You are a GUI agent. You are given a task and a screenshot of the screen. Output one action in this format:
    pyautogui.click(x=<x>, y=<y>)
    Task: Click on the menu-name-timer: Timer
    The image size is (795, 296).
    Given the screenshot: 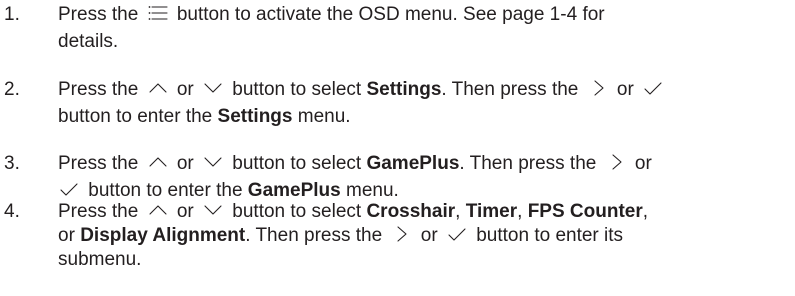 What is the action you would take?
    pyautogui.click(x=491, y=211)
    